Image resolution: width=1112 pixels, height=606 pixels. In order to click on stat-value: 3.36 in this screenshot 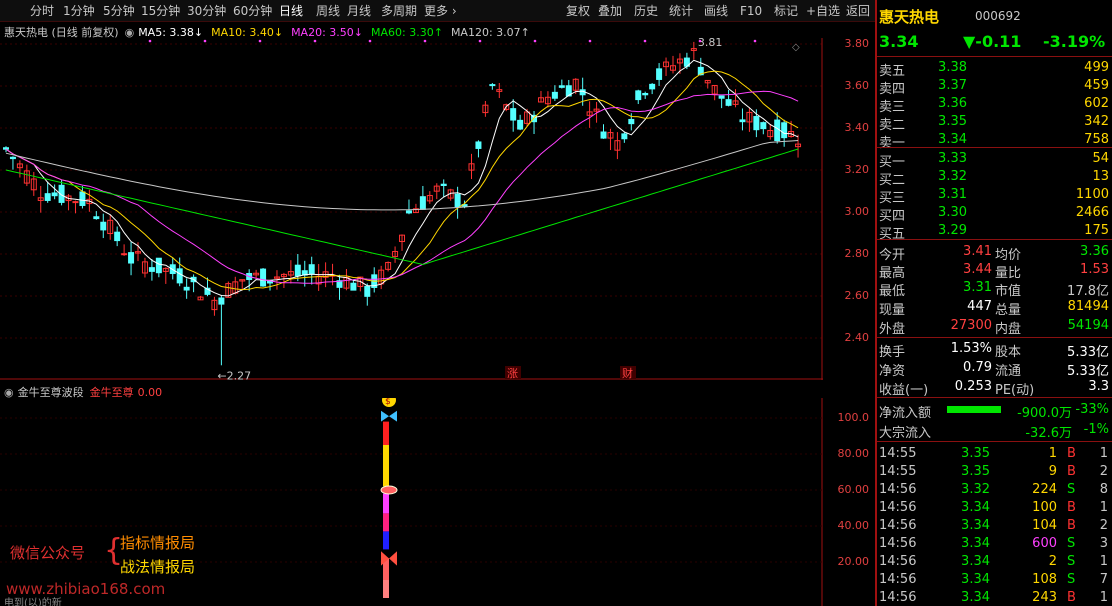, I will do `click(1094, 251)`.